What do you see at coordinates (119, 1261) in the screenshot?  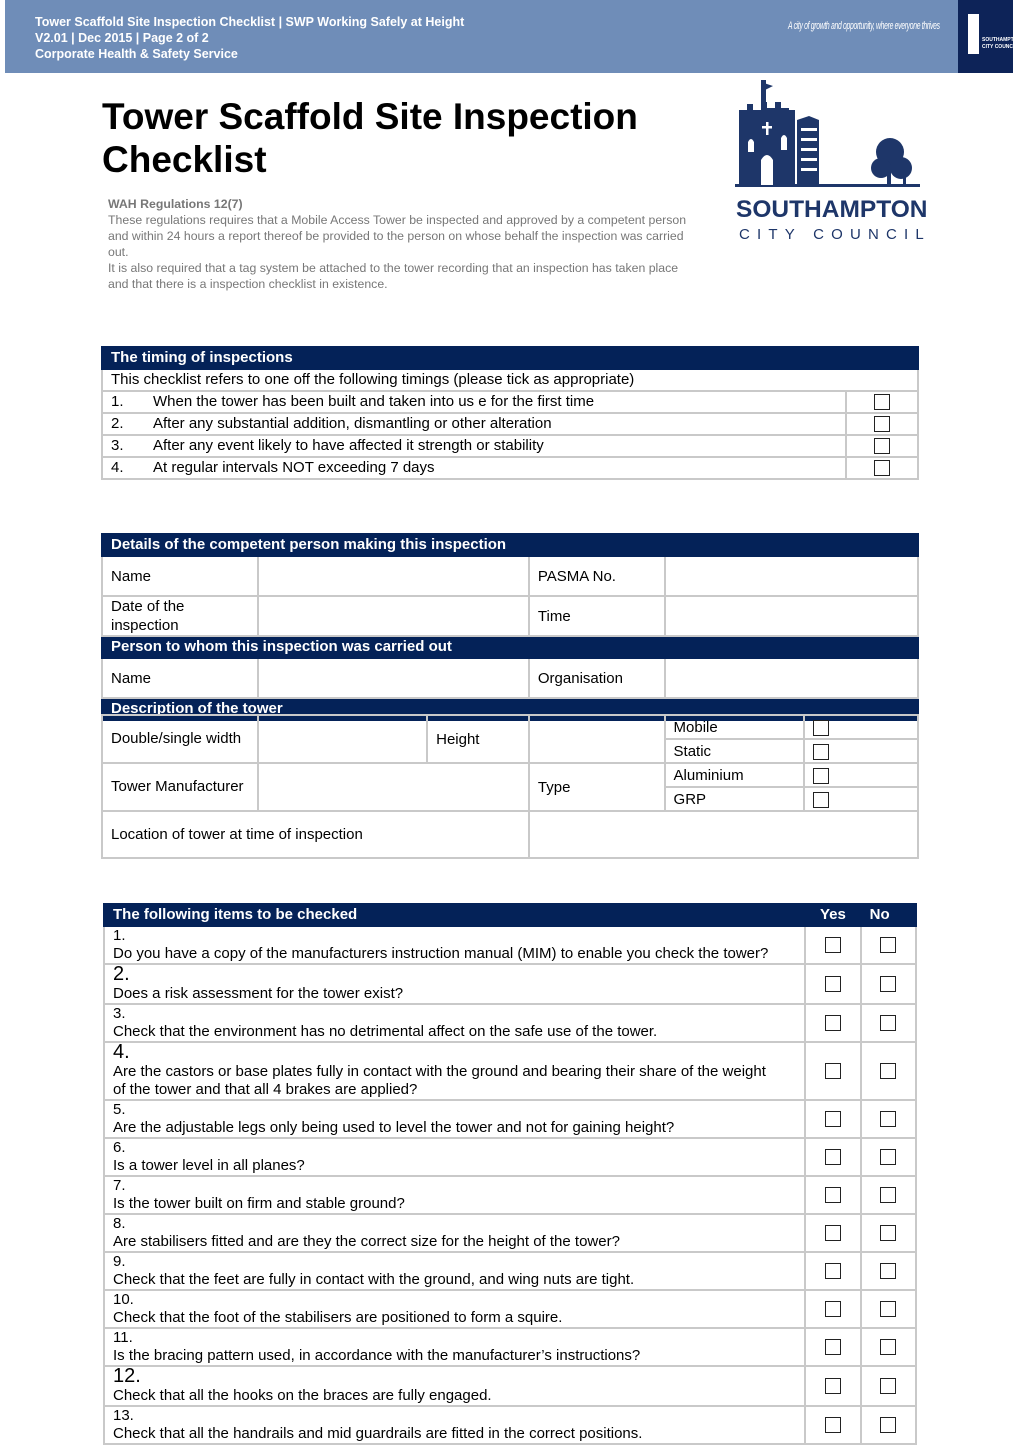 I see `check-number: 9.` at bounding box center [119, 1261].